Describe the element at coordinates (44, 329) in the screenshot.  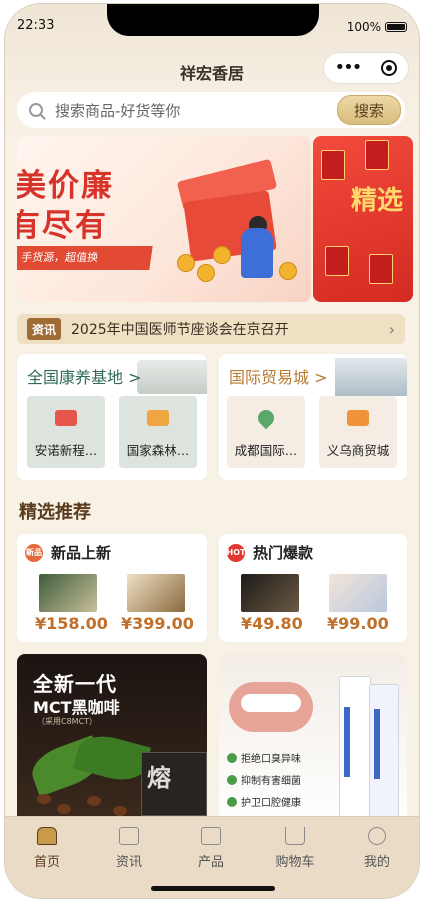
I see `news-tag: 资讯` at that location.